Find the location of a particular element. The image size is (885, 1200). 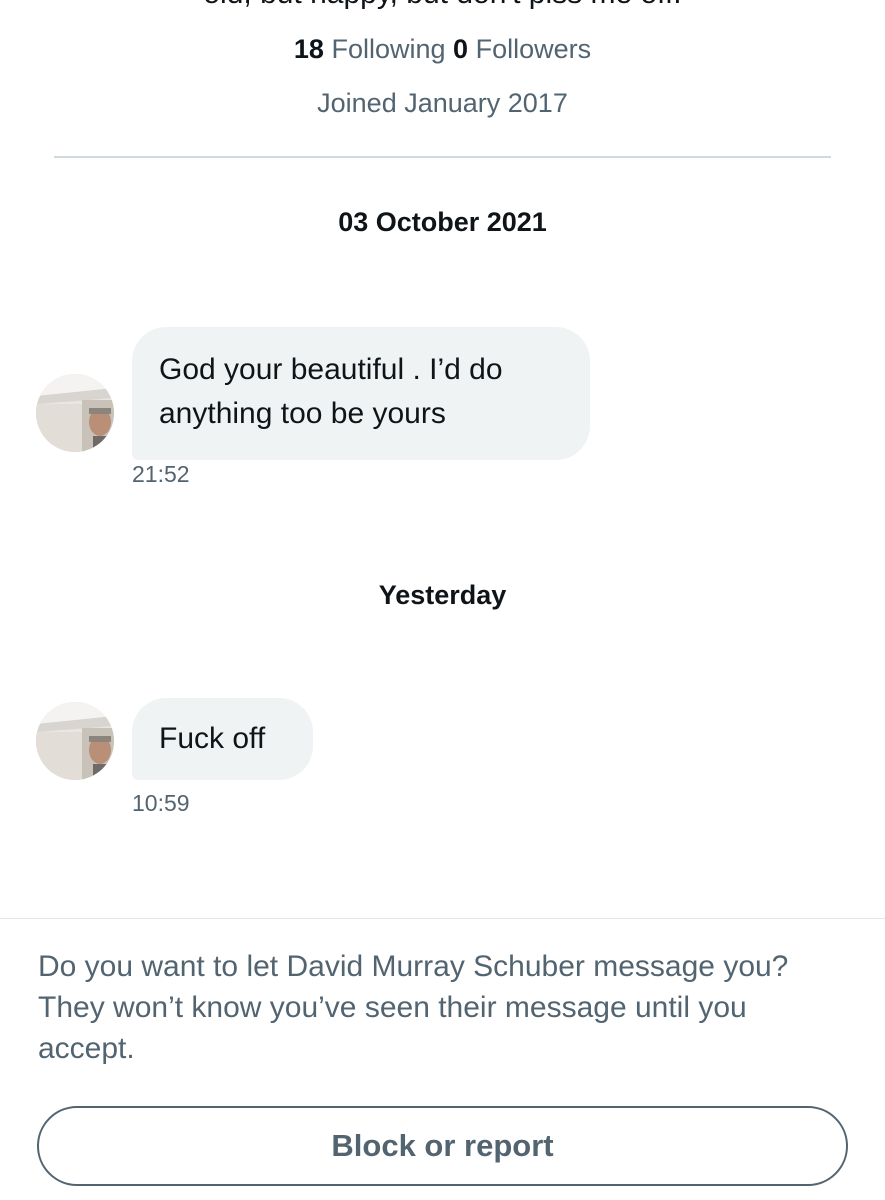

block-or-report-button: Block or report is located at coordinates (442, 1146).